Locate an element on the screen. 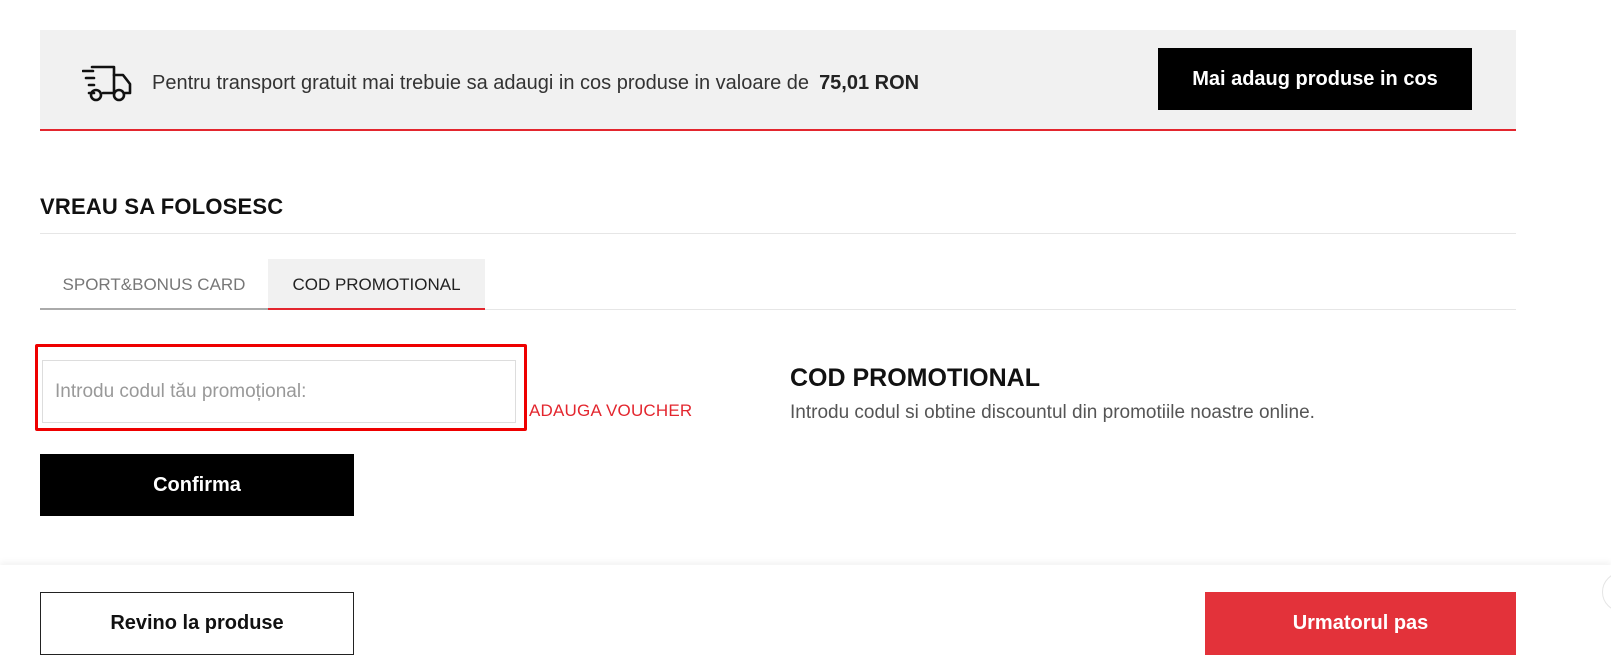 This screenshot has height=664, width=1611. payment-tabs: SPORT&BONUS CARD COD PROMOTIONAL is located at coordinates (778, 284).